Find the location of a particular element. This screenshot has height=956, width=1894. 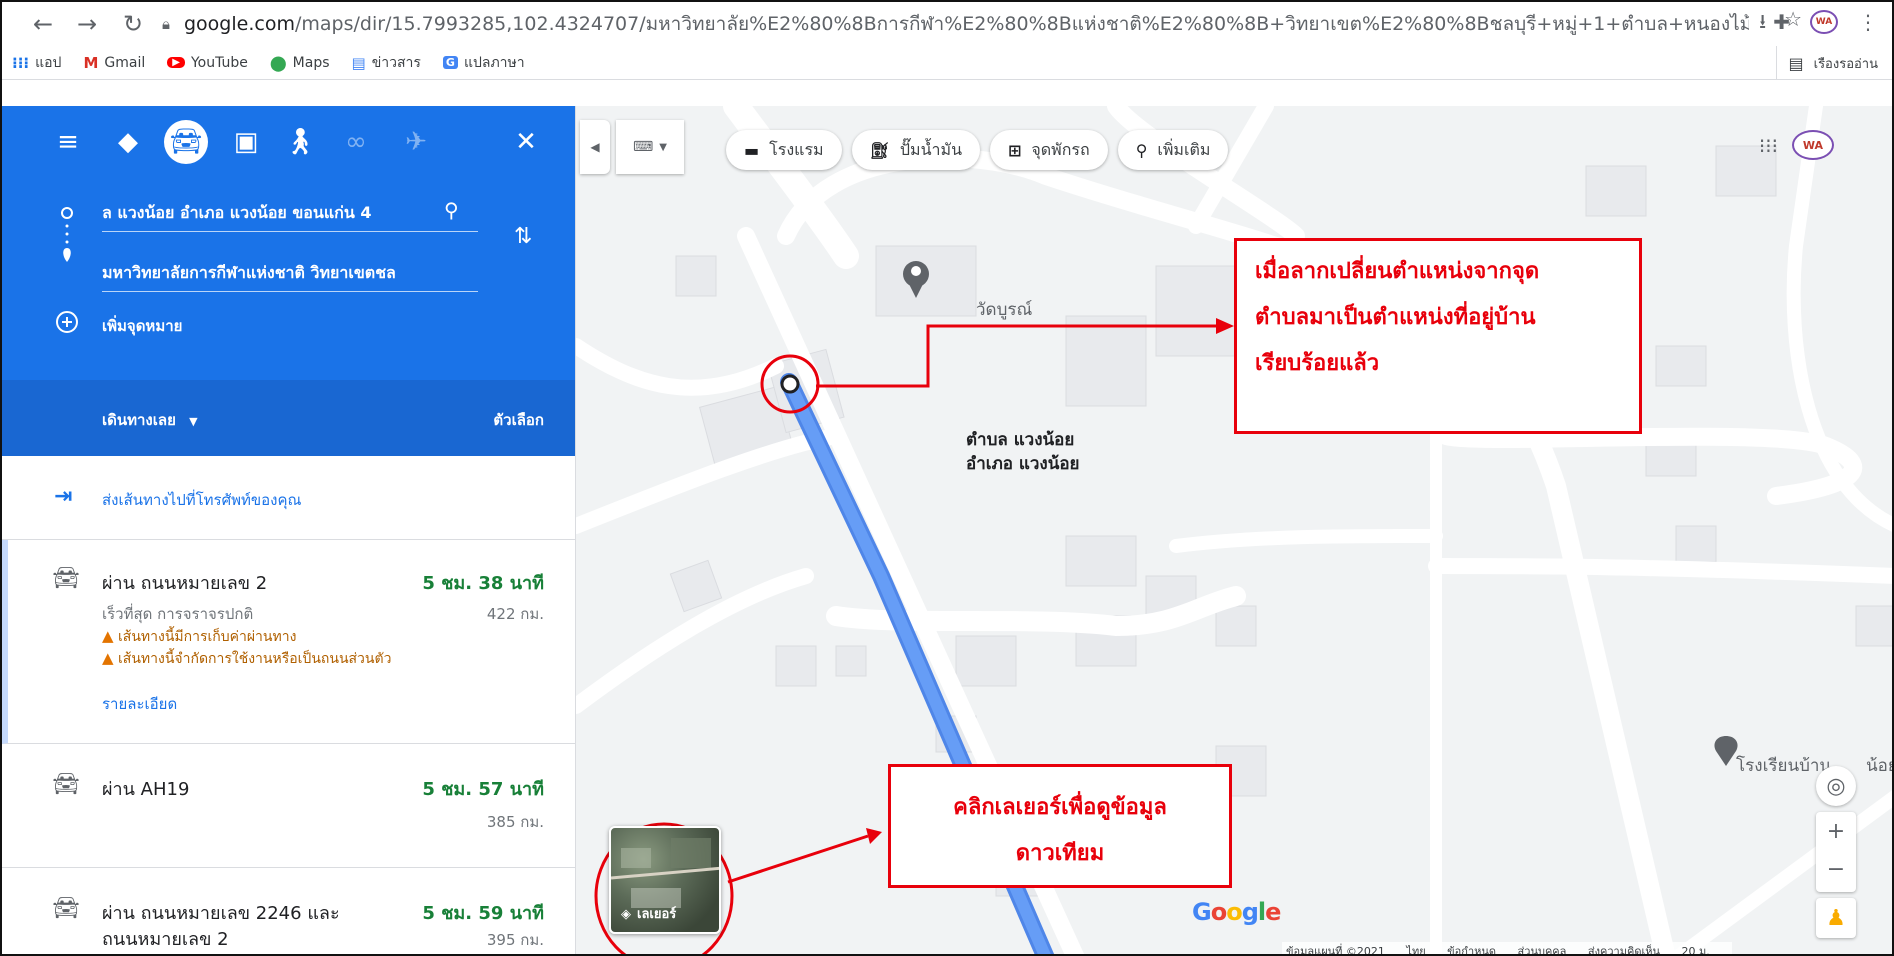

swap-directions-icon: ⇅ is located at coordinates (523, 236).